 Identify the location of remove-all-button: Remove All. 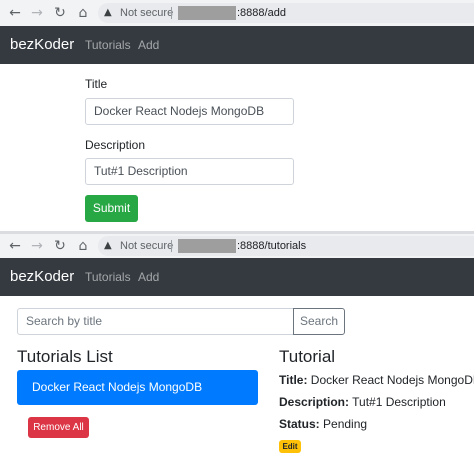
(58, 427).